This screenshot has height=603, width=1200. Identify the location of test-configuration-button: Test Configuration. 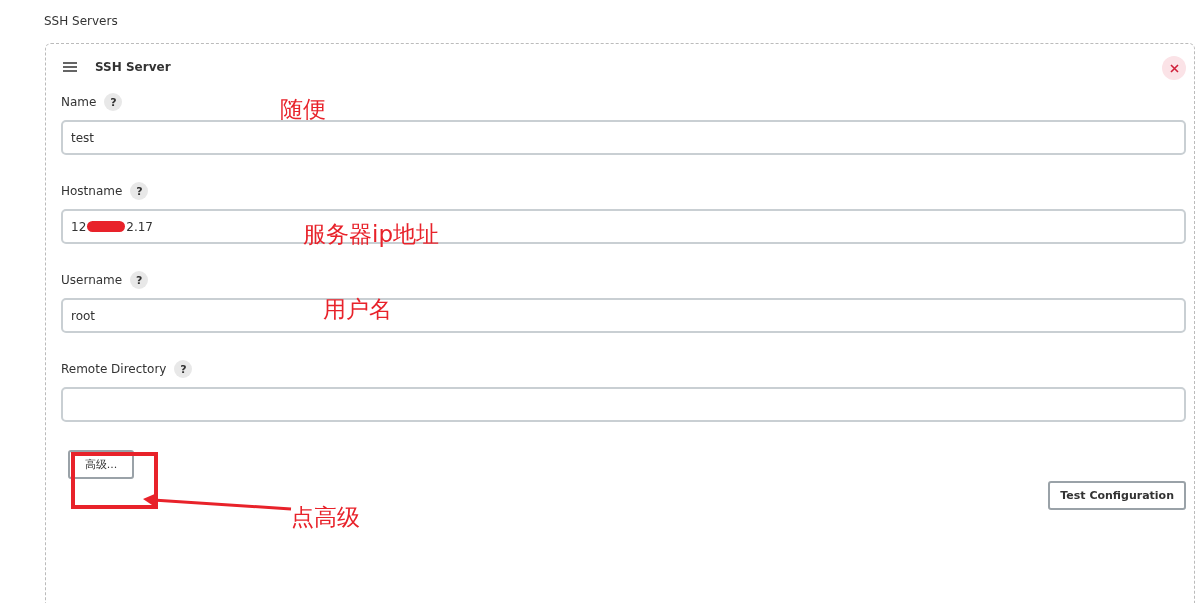
(1117, 495).